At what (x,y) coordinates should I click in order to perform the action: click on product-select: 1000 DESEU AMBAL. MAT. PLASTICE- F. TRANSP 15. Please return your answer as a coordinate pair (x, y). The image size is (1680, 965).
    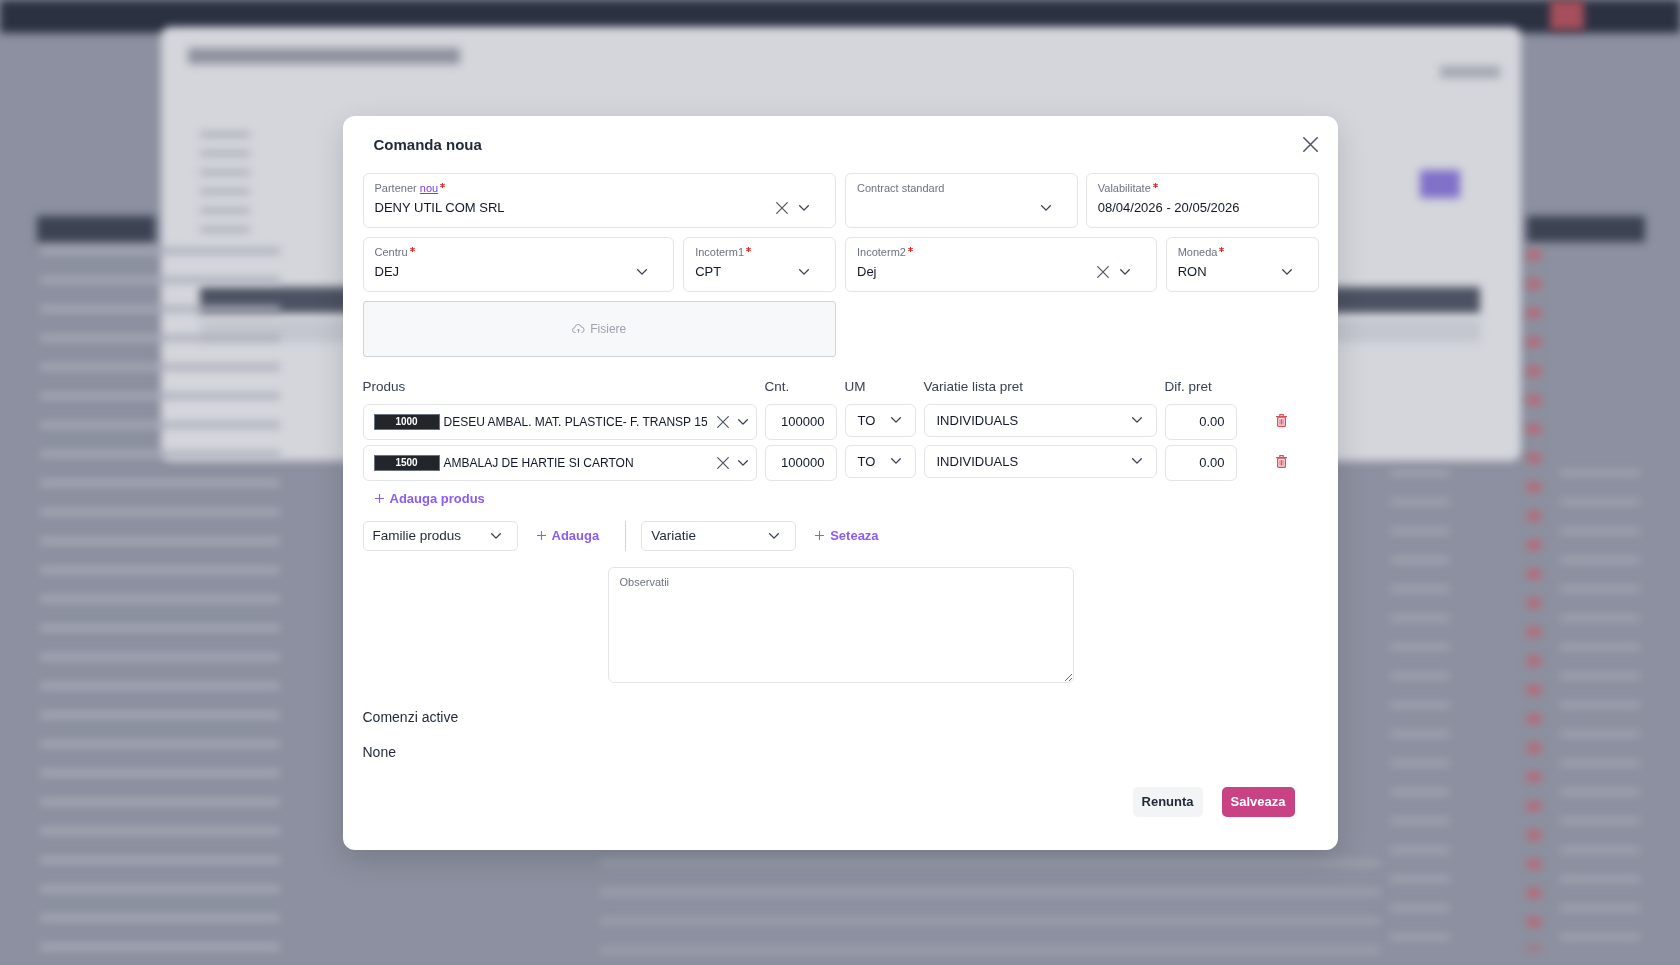
    Looking at the image, I should click on (559, 421).